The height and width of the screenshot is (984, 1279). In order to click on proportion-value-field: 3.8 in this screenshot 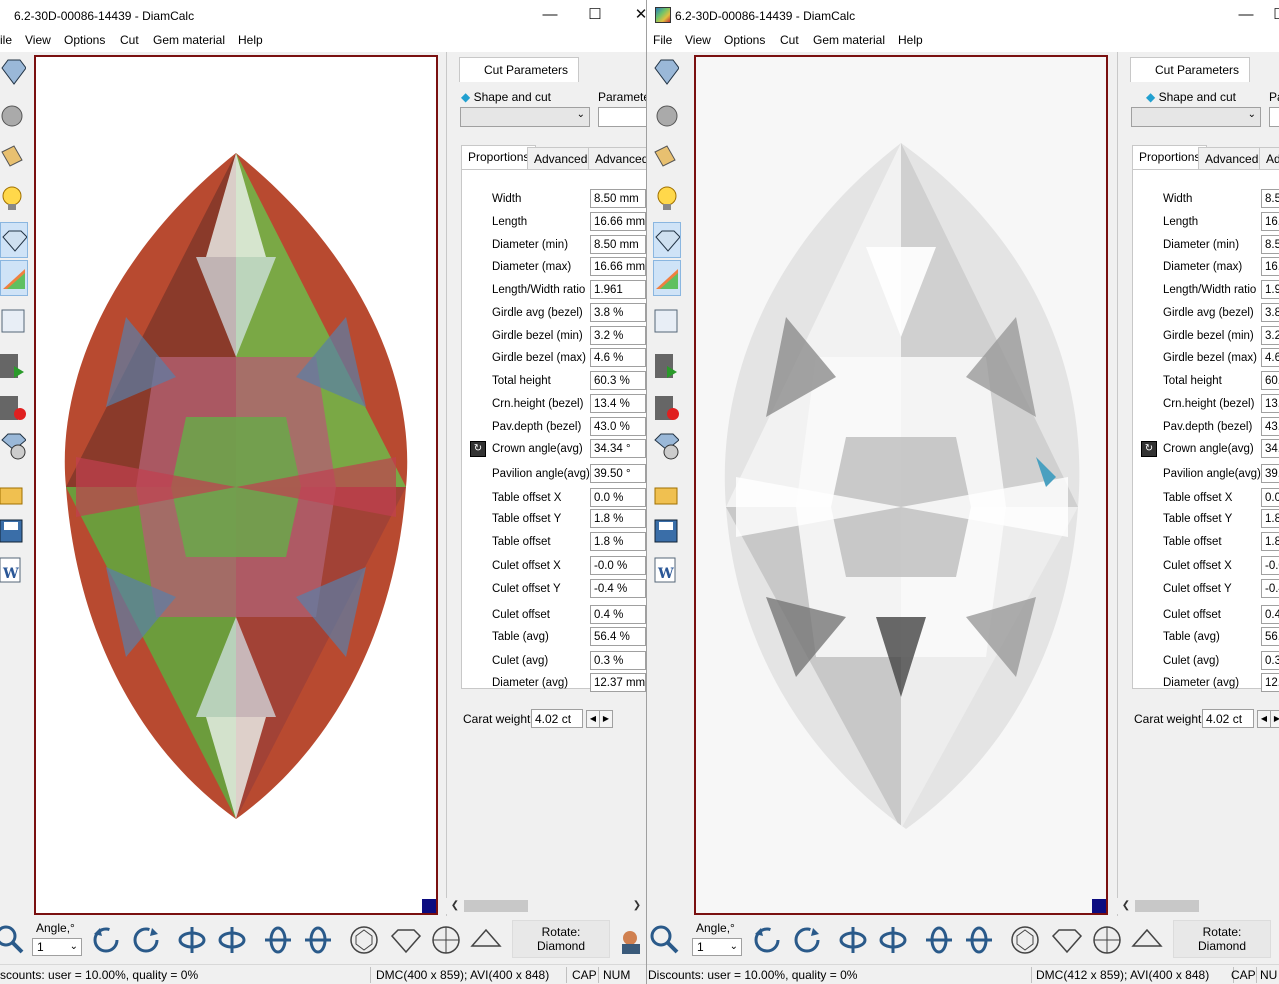, I will do `click(1270, 312)`.